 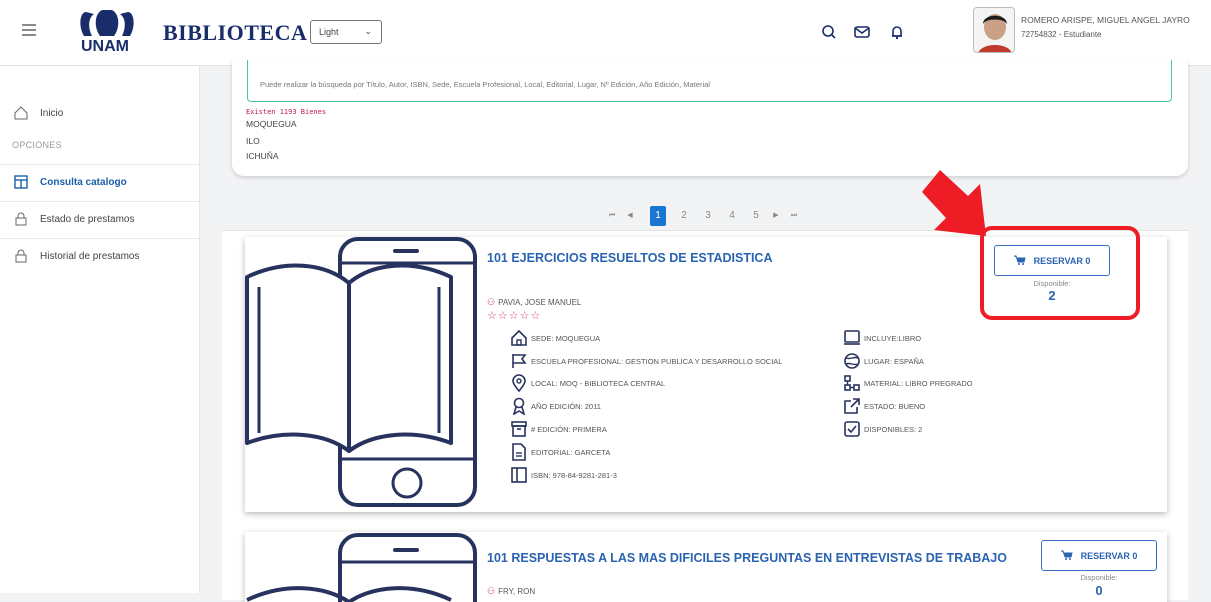 What do you see at coordinates (894, 361) in the screenshot?
I see `attr-value: LUGAR: ESPAÑA` at bounding box center [894, 361].